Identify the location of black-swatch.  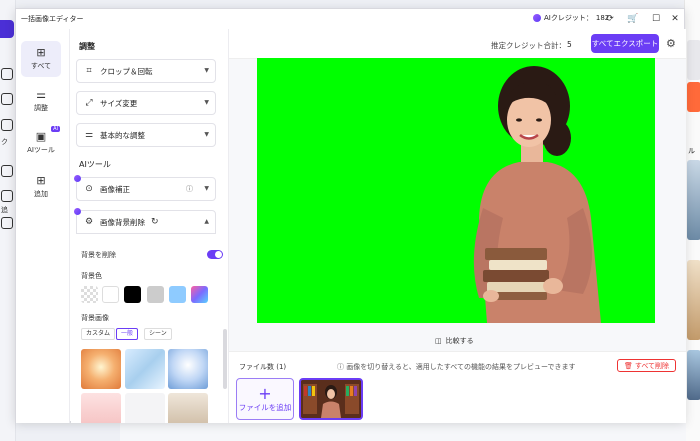
(132, 294).